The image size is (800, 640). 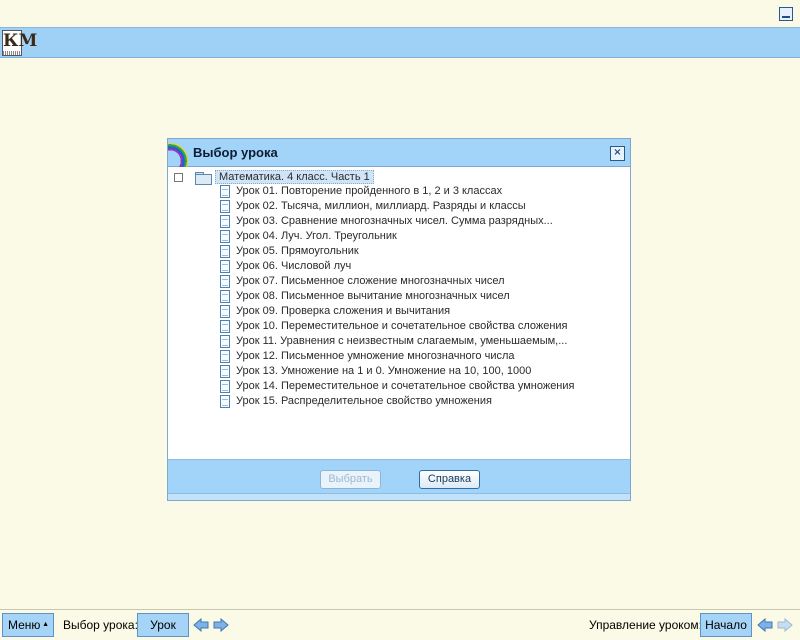 I want to click on dialog-title: Выбор урока, so click(x=235, y=152).